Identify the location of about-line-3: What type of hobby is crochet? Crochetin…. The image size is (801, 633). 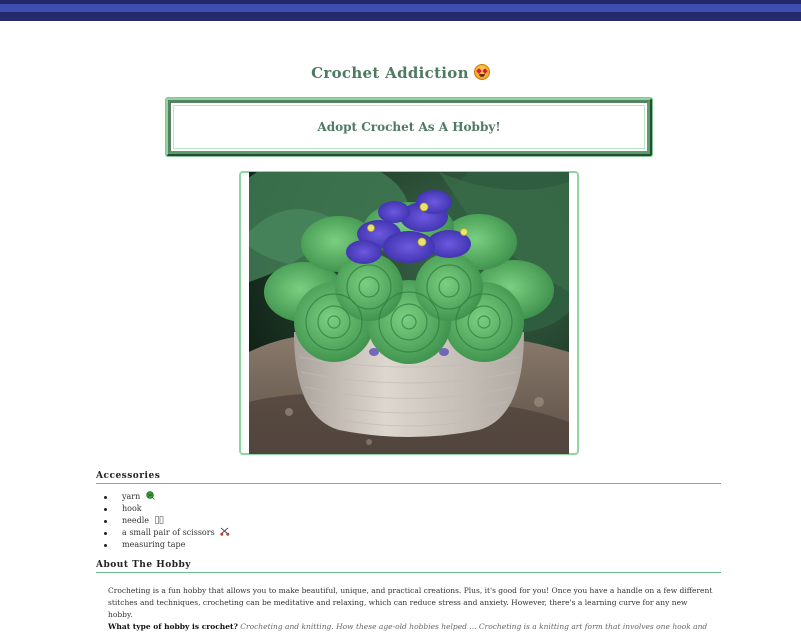
(410, 627).